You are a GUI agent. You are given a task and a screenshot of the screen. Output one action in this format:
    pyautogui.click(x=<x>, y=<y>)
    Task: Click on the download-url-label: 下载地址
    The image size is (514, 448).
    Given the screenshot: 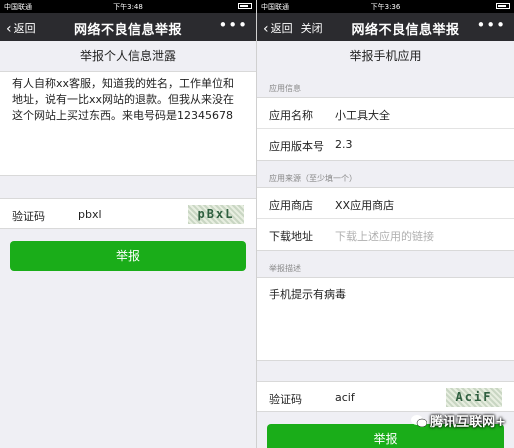 What is the action you would take?
    pyautogui.click(x=291, y=236)
    